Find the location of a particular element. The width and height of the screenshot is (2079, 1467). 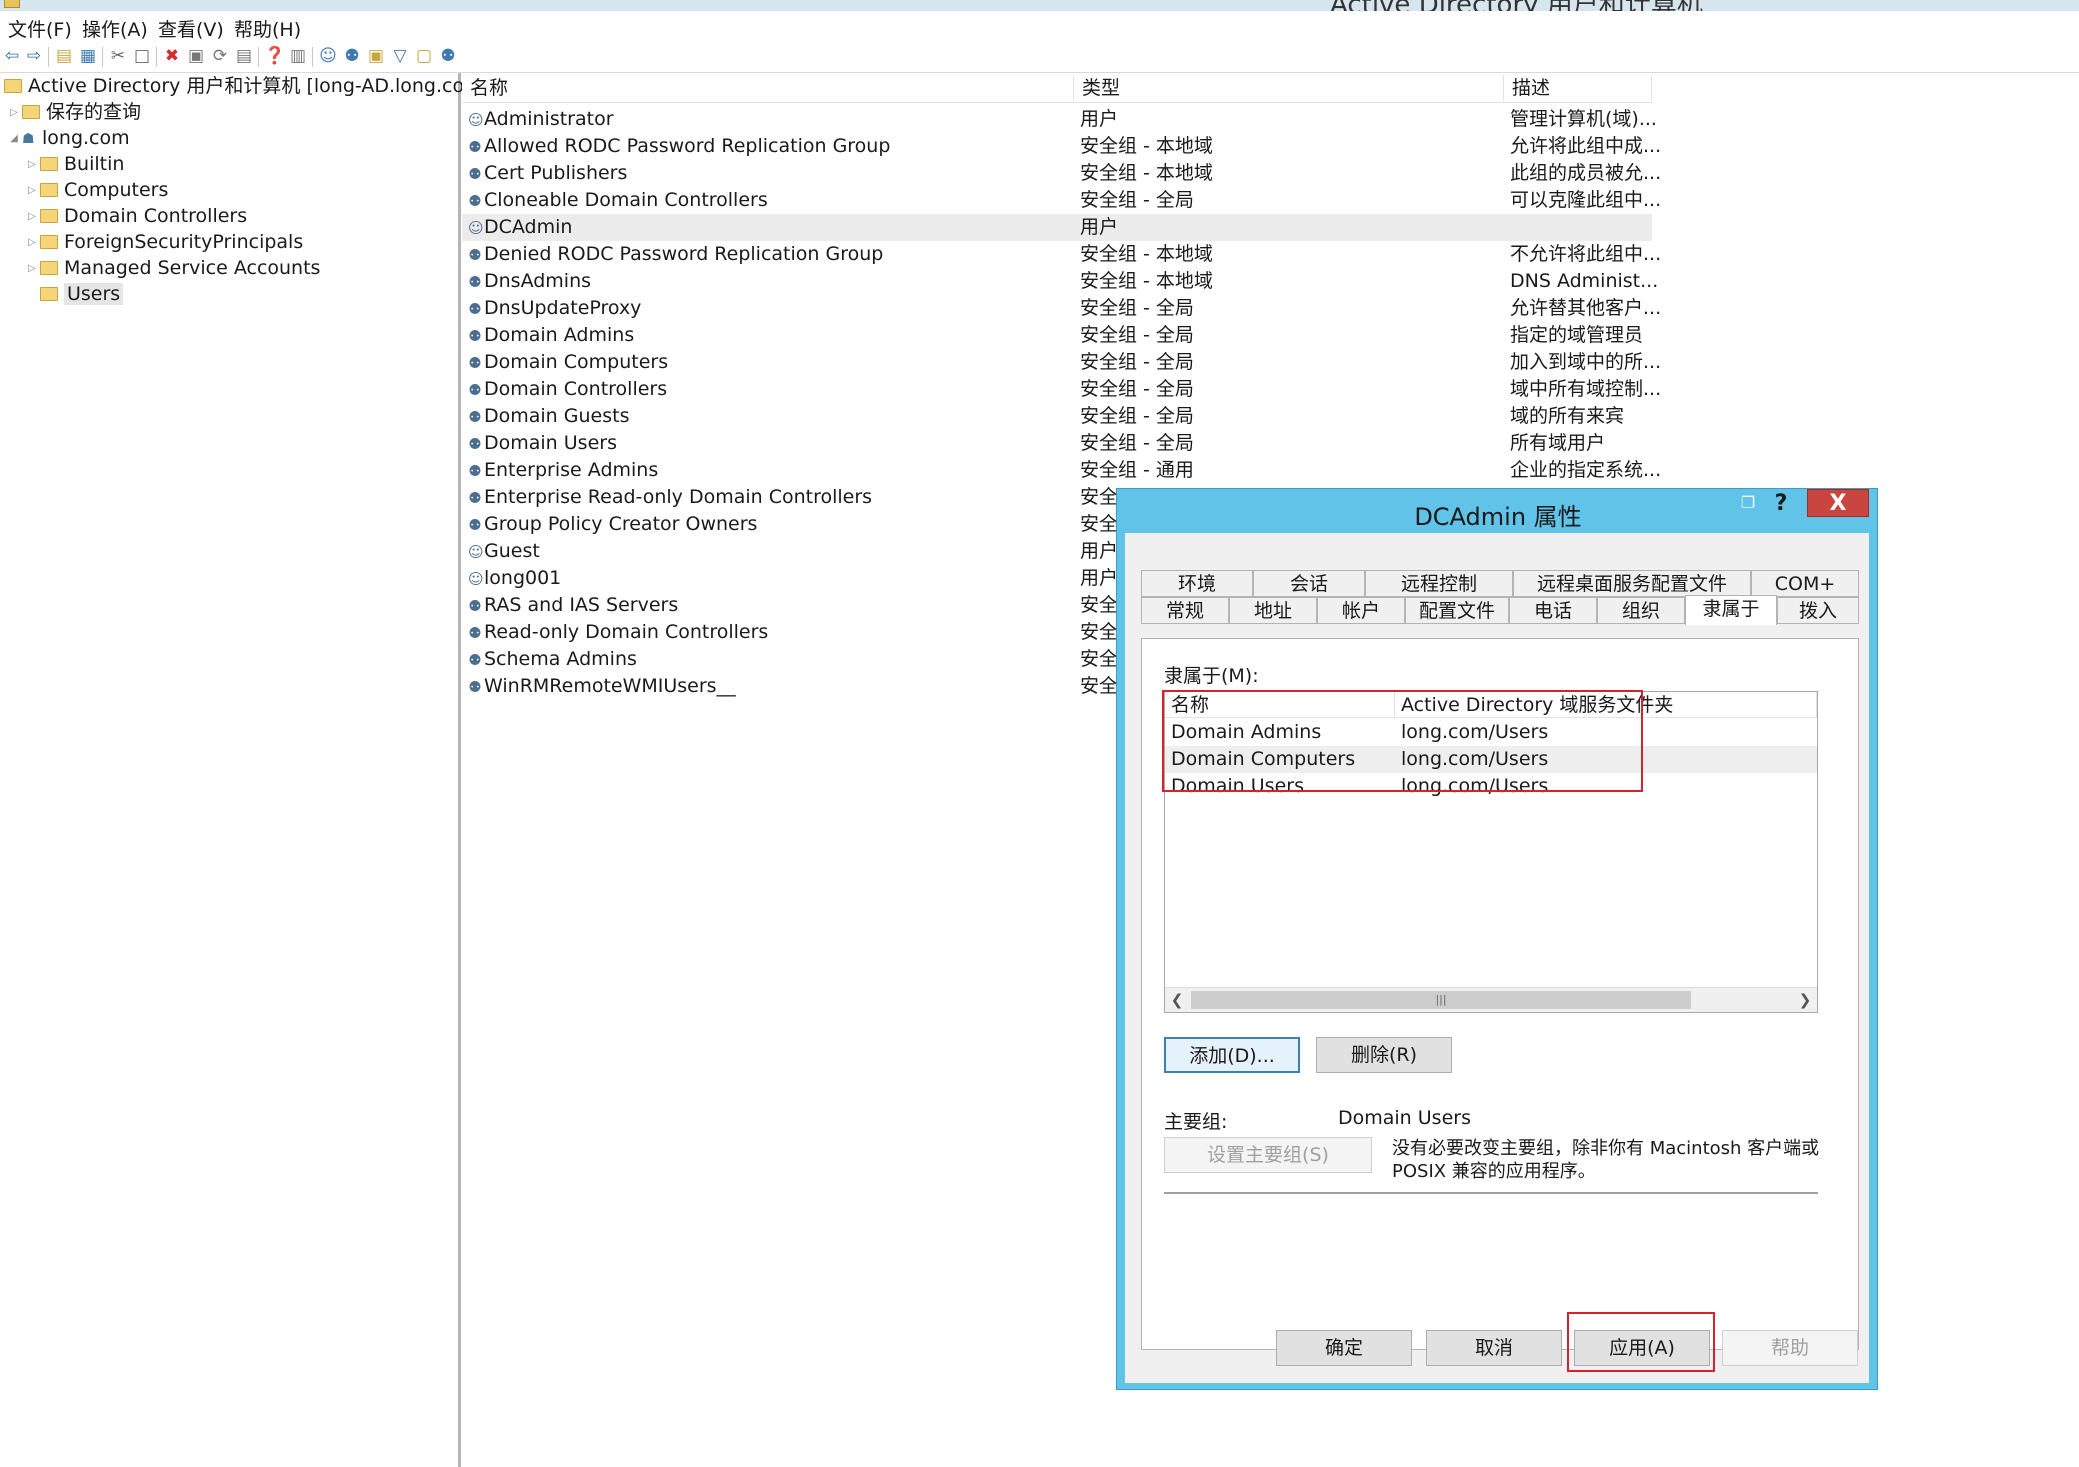

ok-button: 确定 is located at coordinates (1344, 1348).